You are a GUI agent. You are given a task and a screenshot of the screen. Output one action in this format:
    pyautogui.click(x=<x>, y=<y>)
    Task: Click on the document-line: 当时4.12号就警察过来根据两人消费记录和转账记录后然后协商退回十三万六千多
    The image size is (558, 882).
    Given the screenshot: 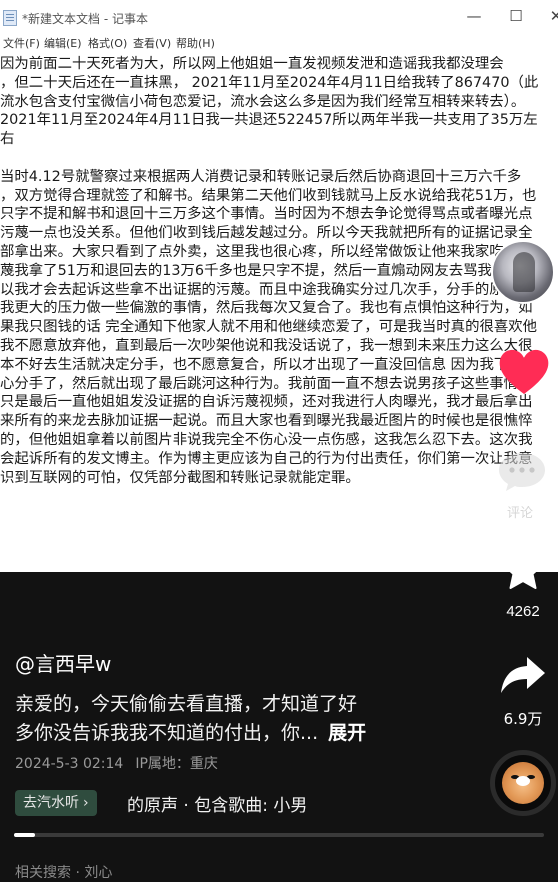 What is the action you would take?
    pyautogui.click(x=261, y=176)
    